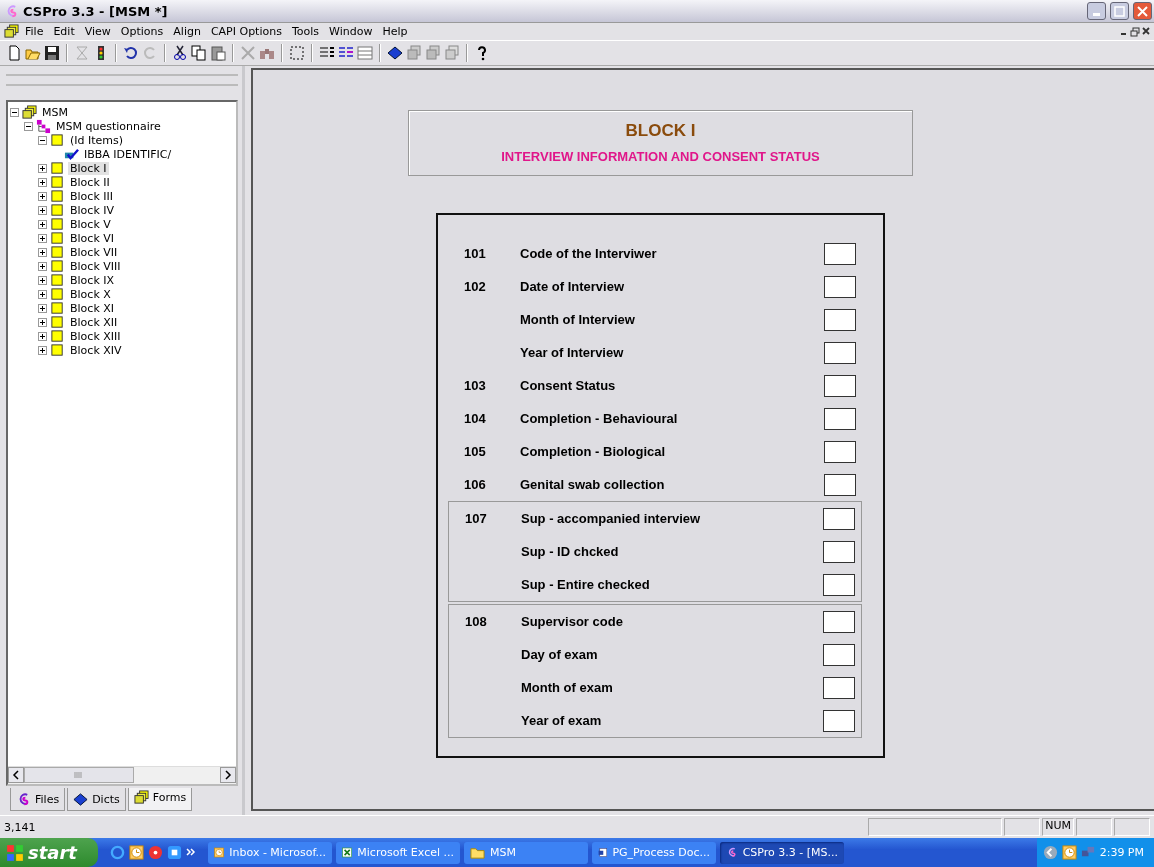  Describe the element at coordinates (180, 53) in the screenshot. I see `cut-icon` at that location.